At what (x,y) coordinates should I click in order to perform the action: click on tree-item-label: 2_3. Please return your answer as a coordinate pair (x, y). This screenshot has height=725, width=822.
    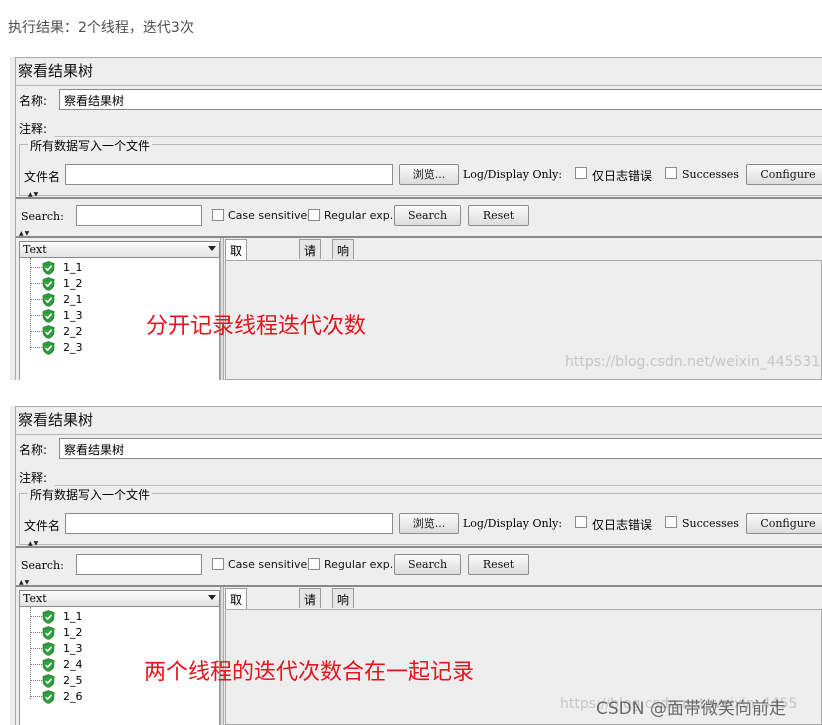
    Looking at the image, I should click on (73, 347).